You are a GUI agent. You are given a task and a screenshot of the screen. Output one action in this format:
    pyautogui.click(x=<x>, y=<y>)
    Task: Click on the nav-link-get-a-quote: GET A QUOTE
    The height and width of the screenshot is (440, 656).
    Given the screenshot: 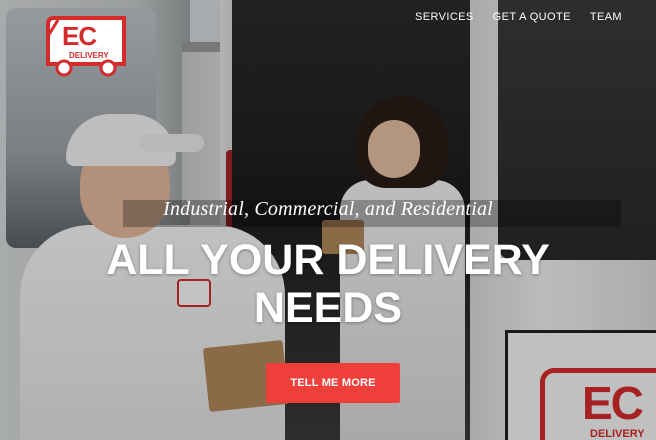 What is the action you would take?
    pyautogui.click(x=532, y=17)
    